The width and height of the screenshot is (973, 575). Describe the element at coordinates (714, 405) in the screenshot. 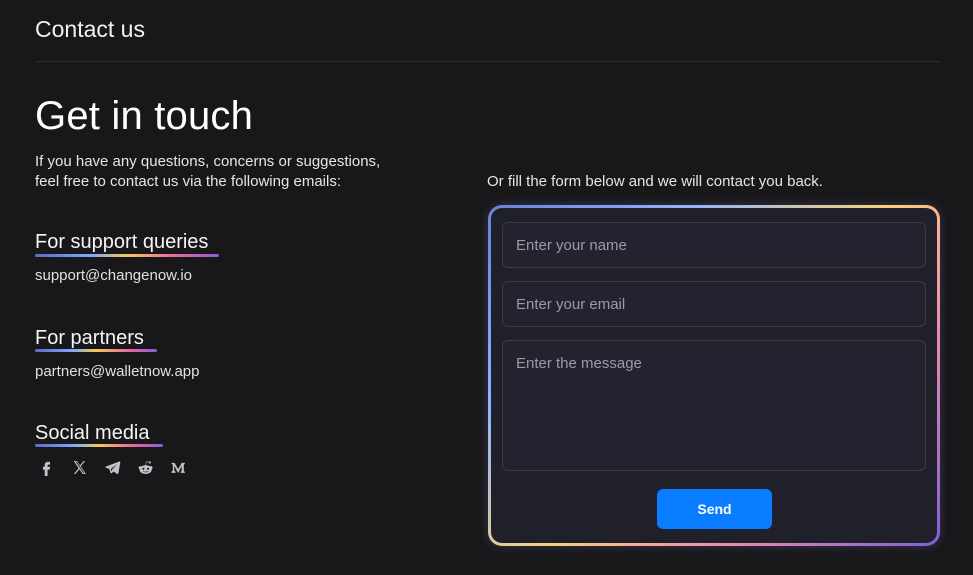

I see `message-textarea` at that location.